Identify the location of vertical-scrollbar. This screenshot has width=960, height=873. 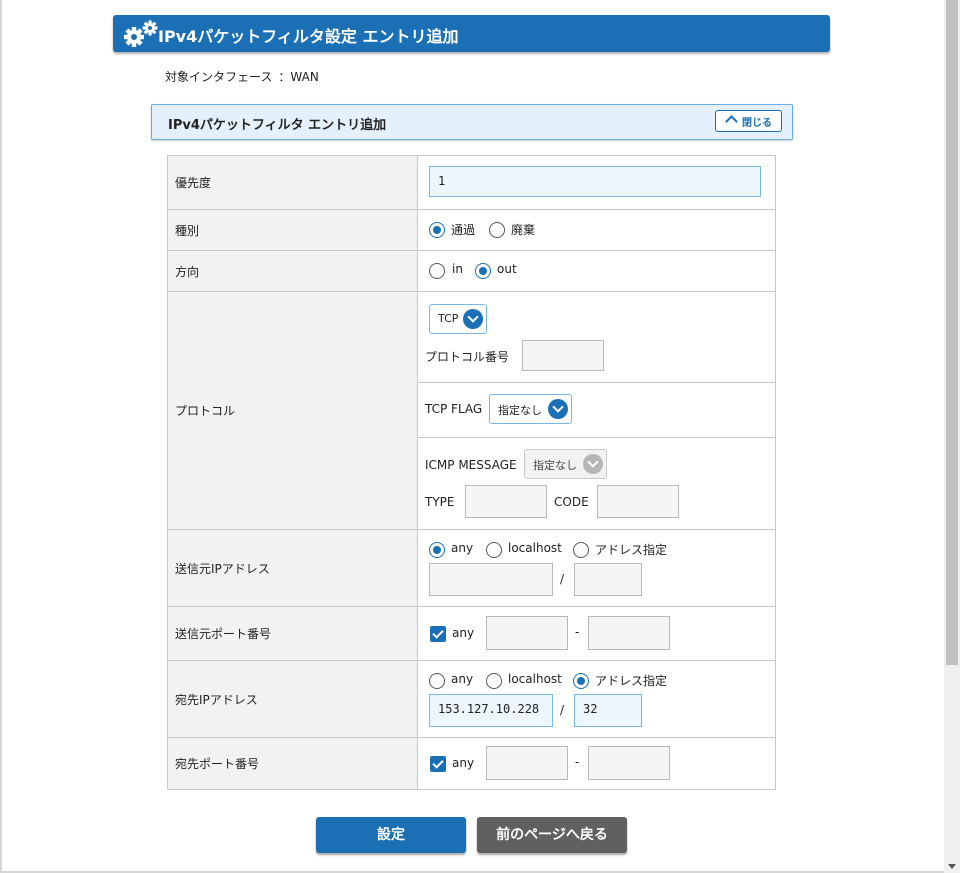
(952, 436).